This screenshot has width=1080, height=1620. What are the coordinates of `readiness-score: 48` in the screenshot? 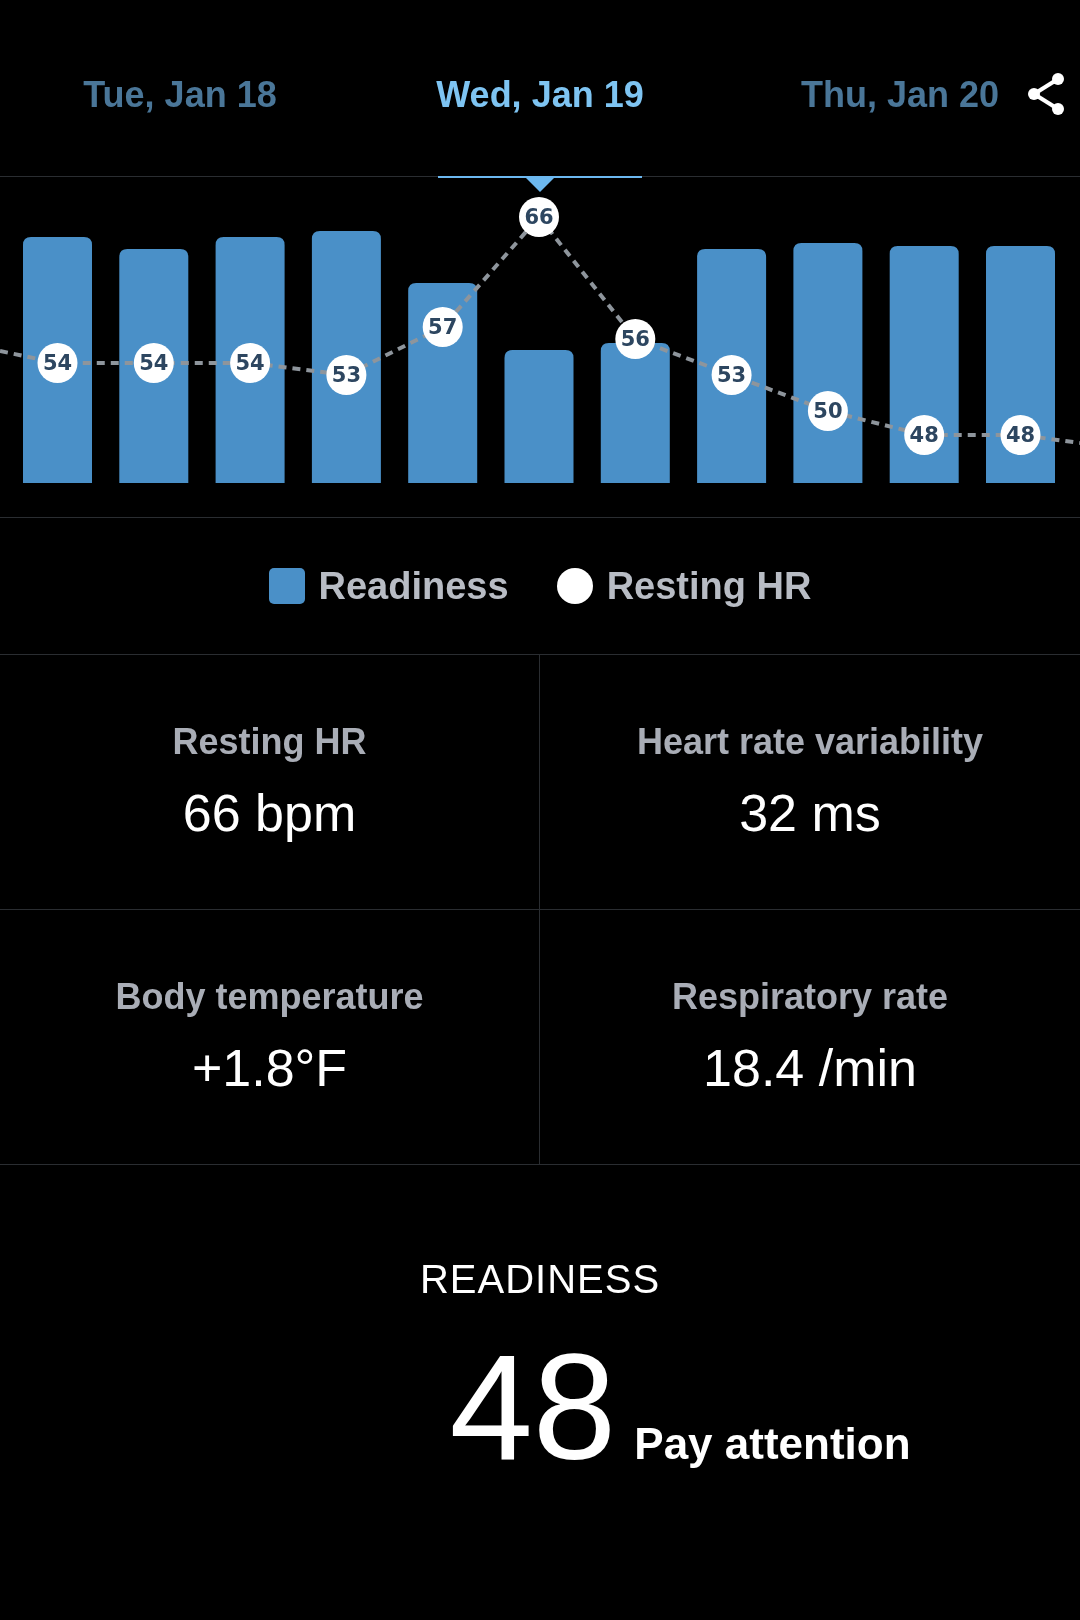 It's located at (533, 1407).